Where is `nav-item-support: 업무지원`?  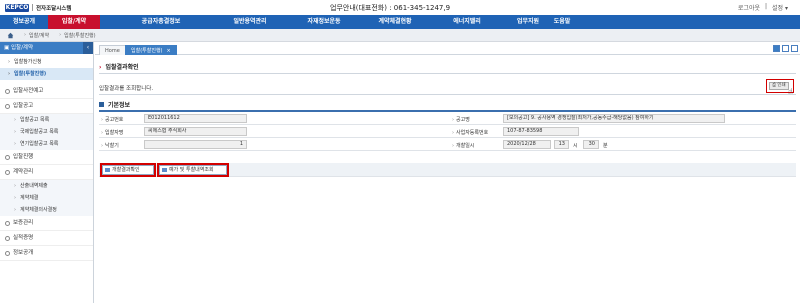 nav-item-support: 업무지원 is located at coordinates (528, 22).